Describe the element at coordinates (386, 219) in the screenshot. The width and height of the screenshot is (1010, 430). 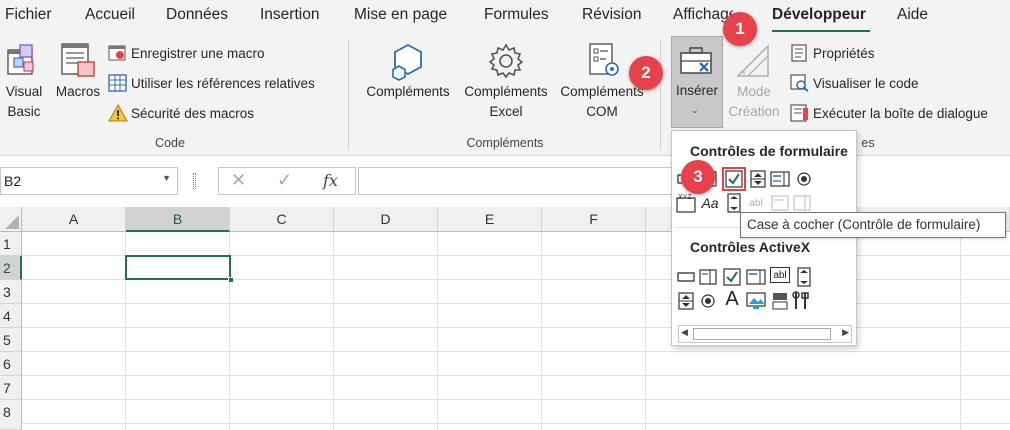
I see `column-header-d: D` at that location.